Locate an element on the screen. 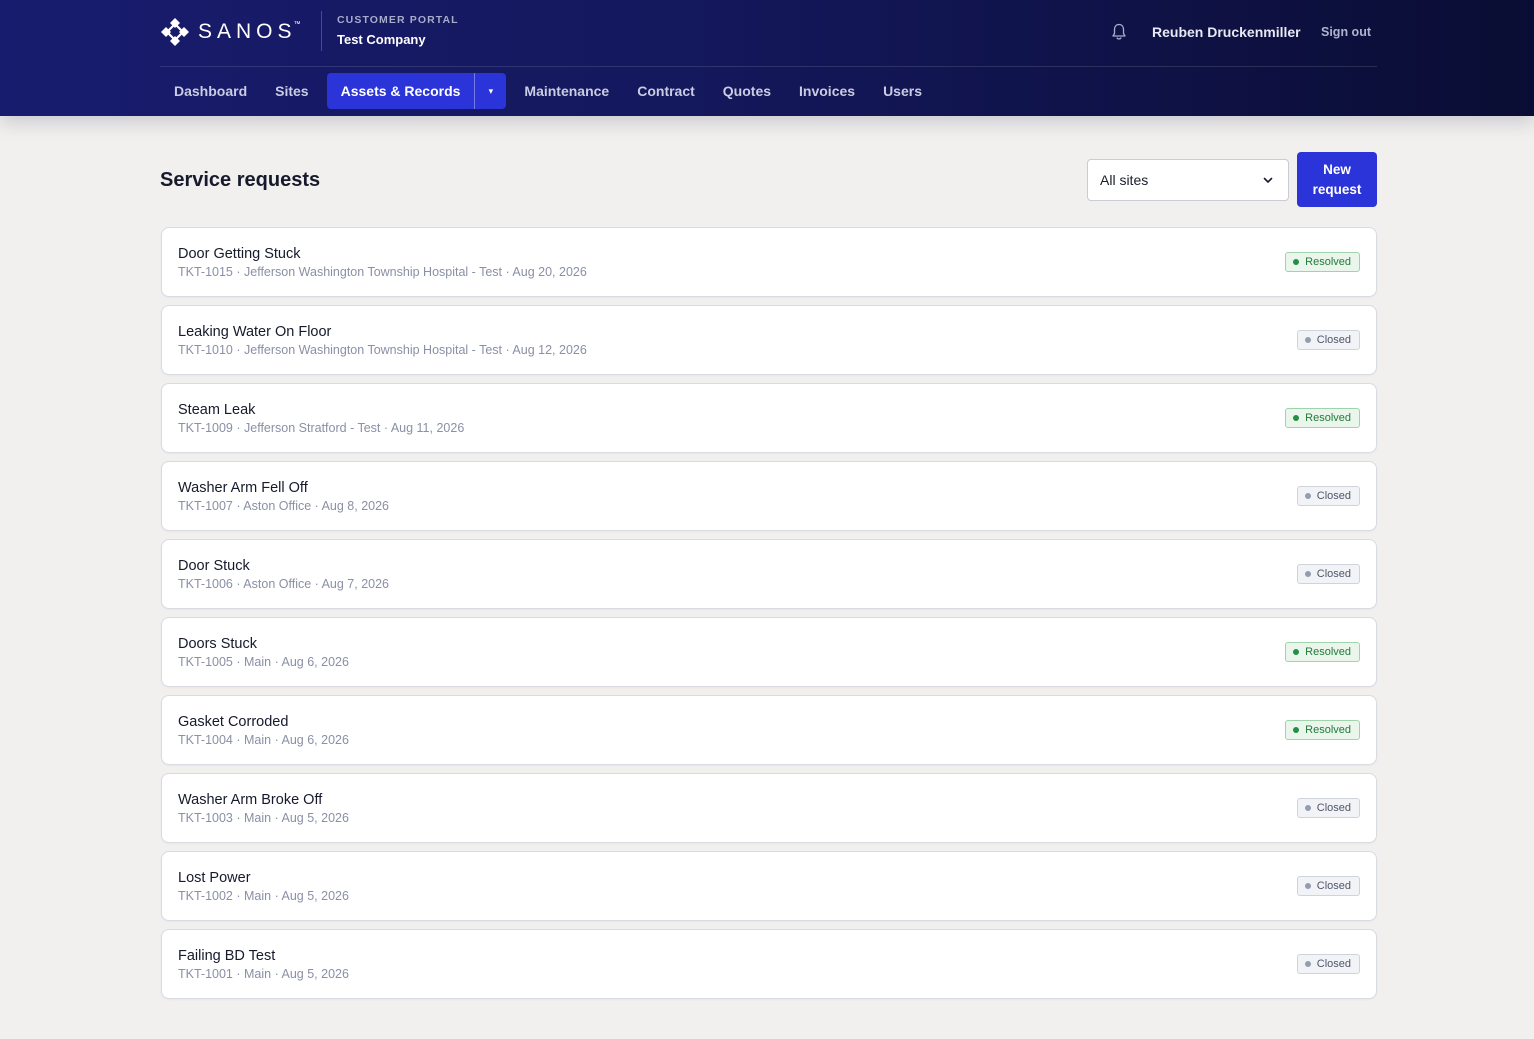 The width and height of the screenshot is (1534, 1039). nav-assets-group: Assets & Records ▾ is located at coordinates (416, 91).